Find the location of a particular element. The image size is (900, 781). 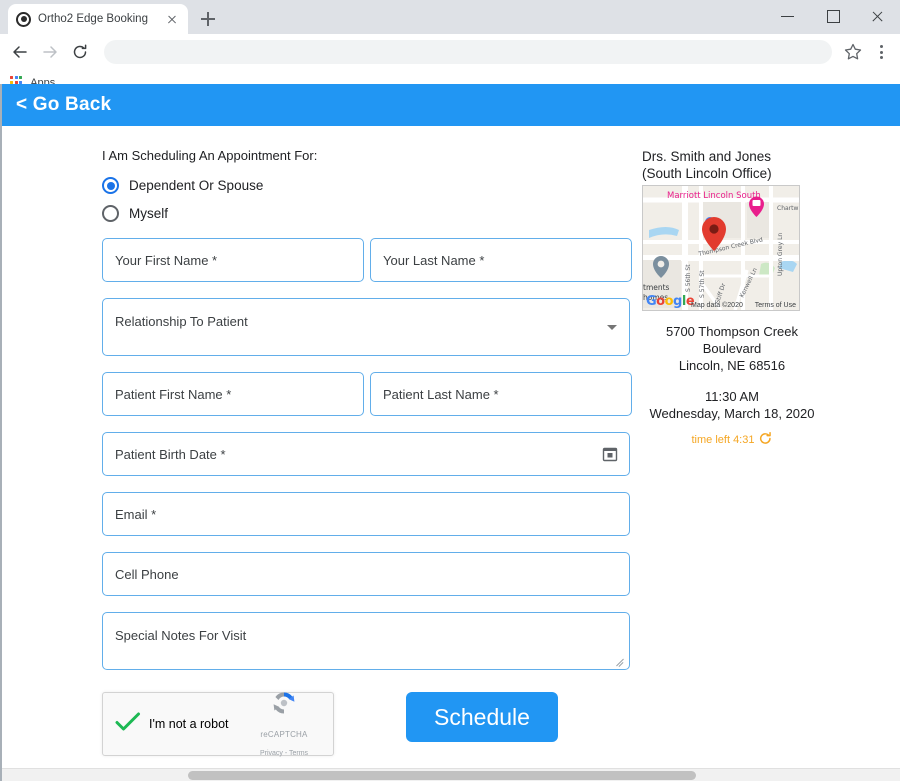

scheduling-for-label: I Am Scheduling An Appointment For: is located at coordinates (210, 155).